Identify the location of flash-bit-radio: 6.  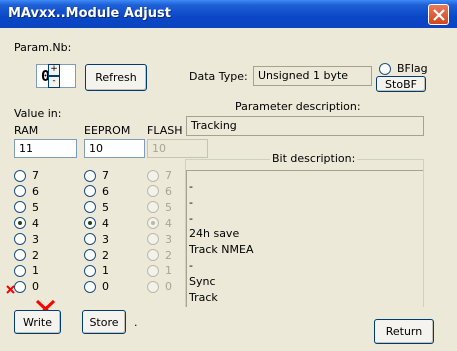
(159, 191).